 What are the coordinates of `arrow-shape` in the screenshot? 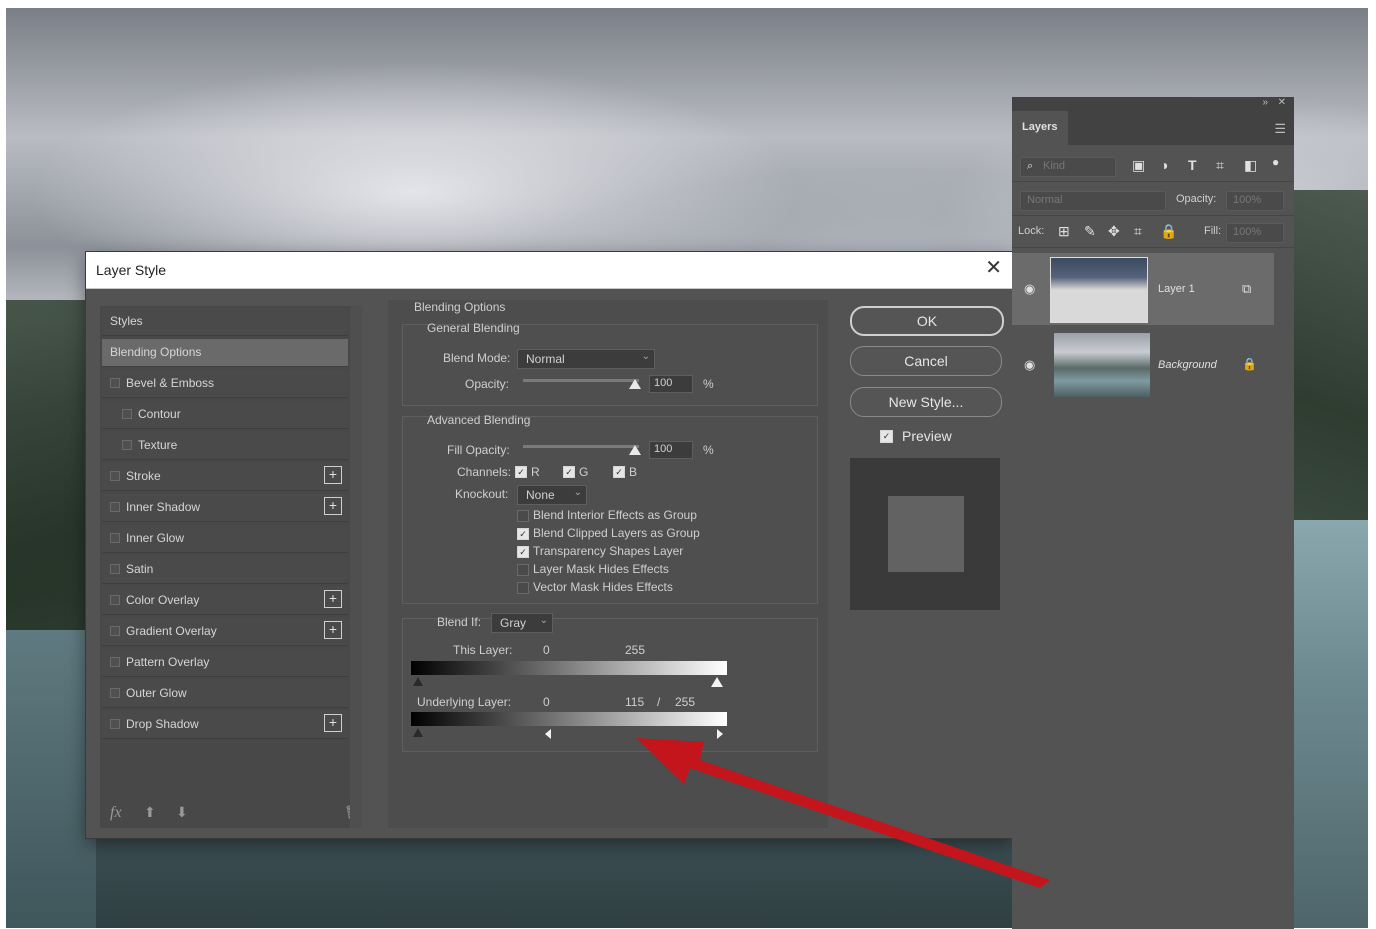 It's located at (843, 813).